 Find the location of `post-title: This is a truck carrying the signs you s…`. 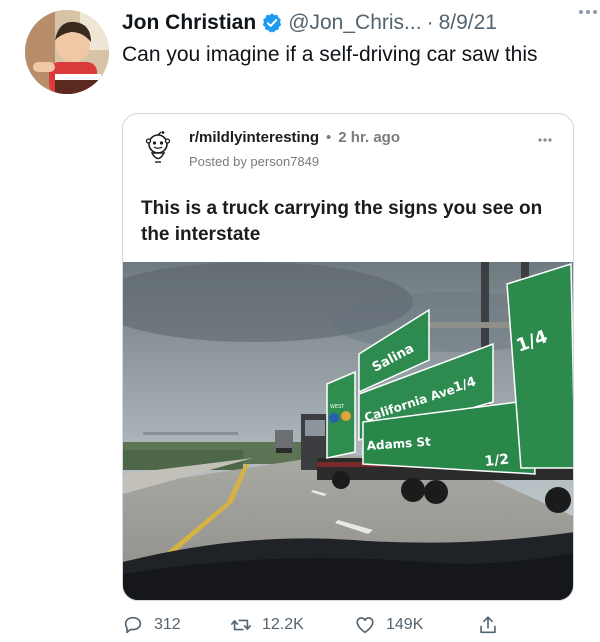

post-title: This is a truck carrying the signs you s… is located at coordinates (351, 222).